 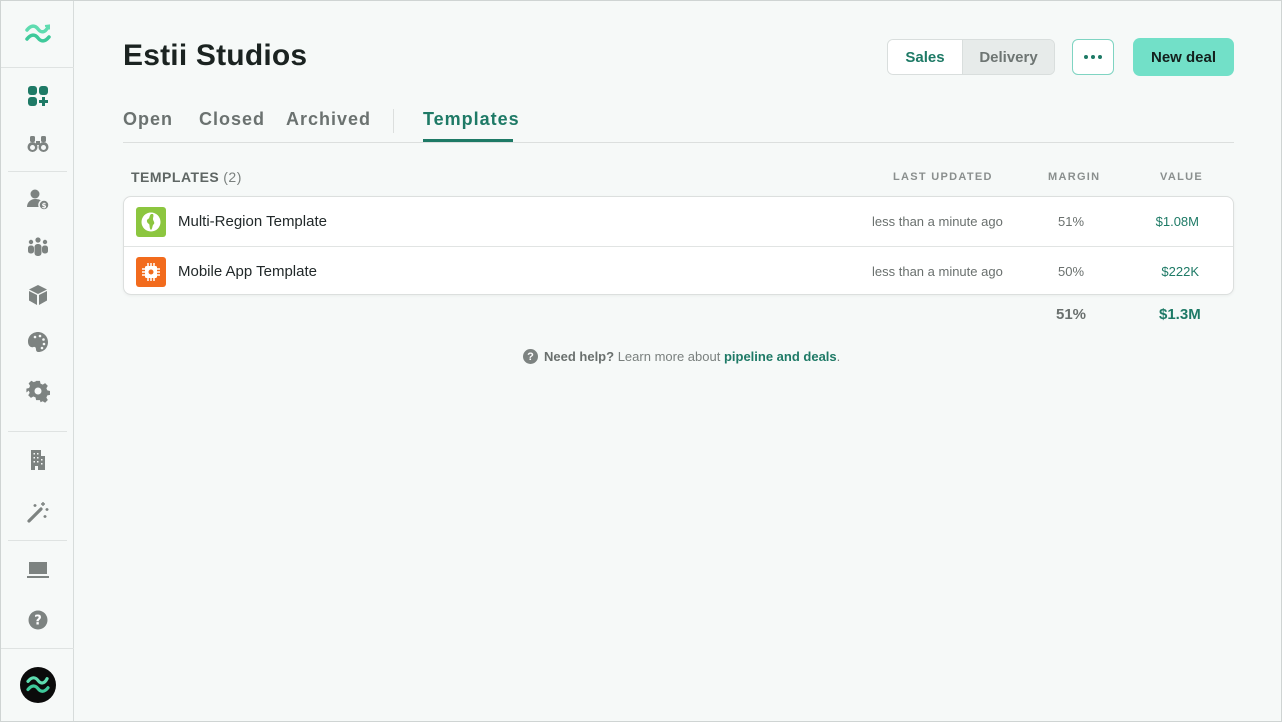 I want to click on sidebar-item-settings, so click(x=37, y=391).